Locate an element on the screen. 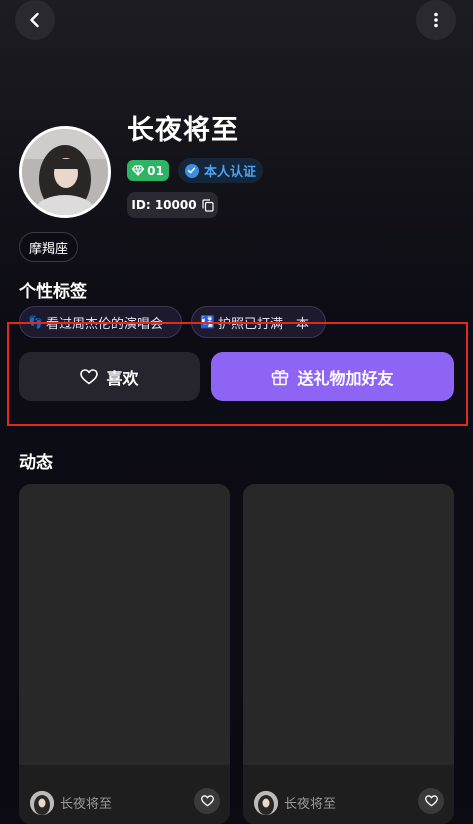 This screenshot has width=473, height=824. verified-badge: 本人认证 is located at coordinates (220, 170).